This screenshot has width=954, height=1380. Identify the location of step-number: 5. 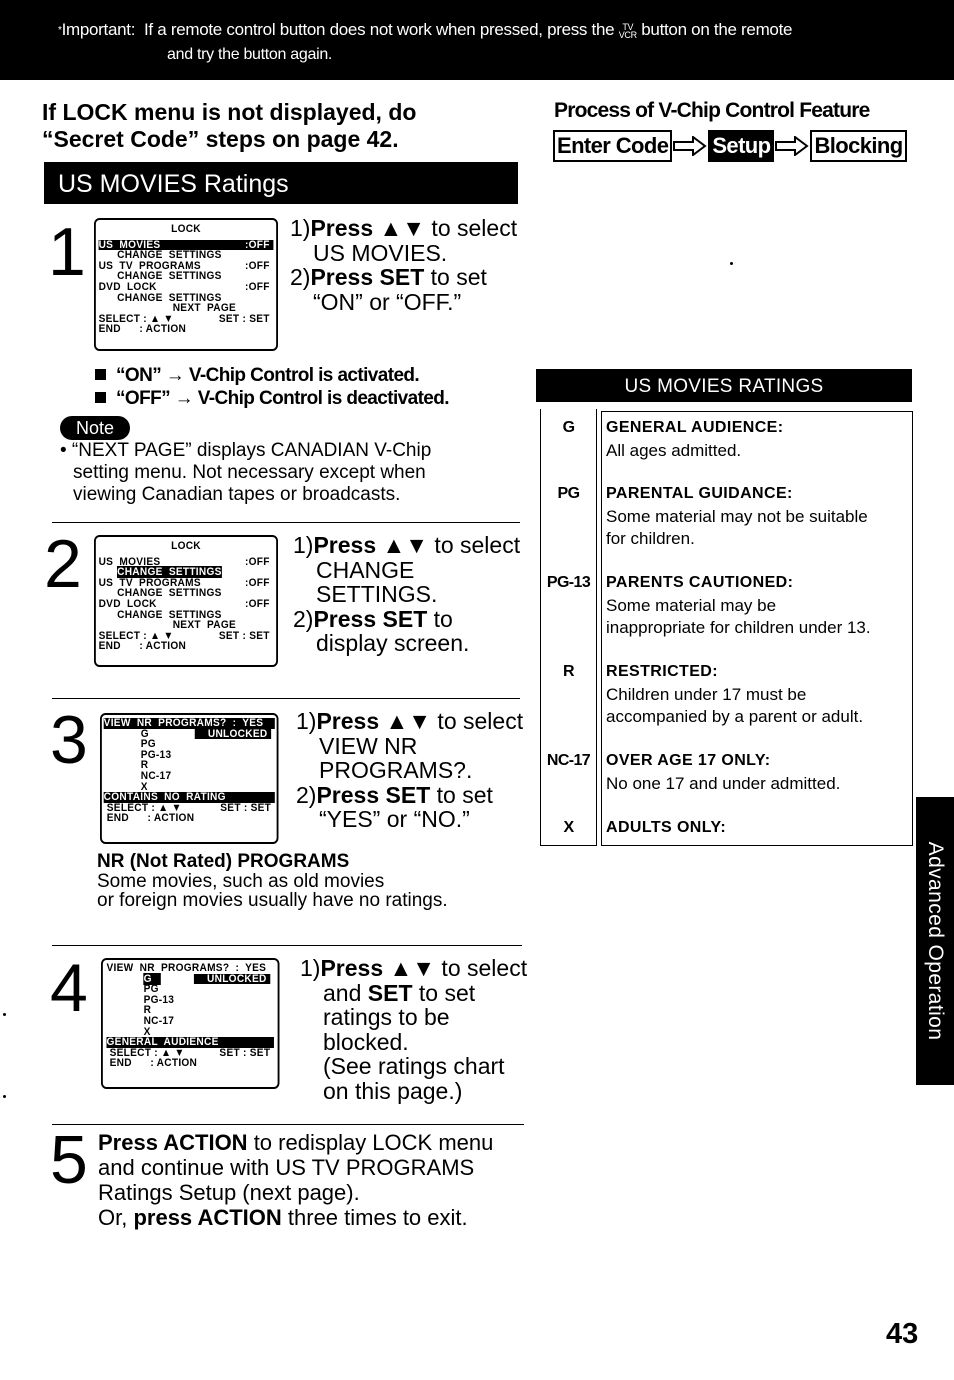
(69, 1160).